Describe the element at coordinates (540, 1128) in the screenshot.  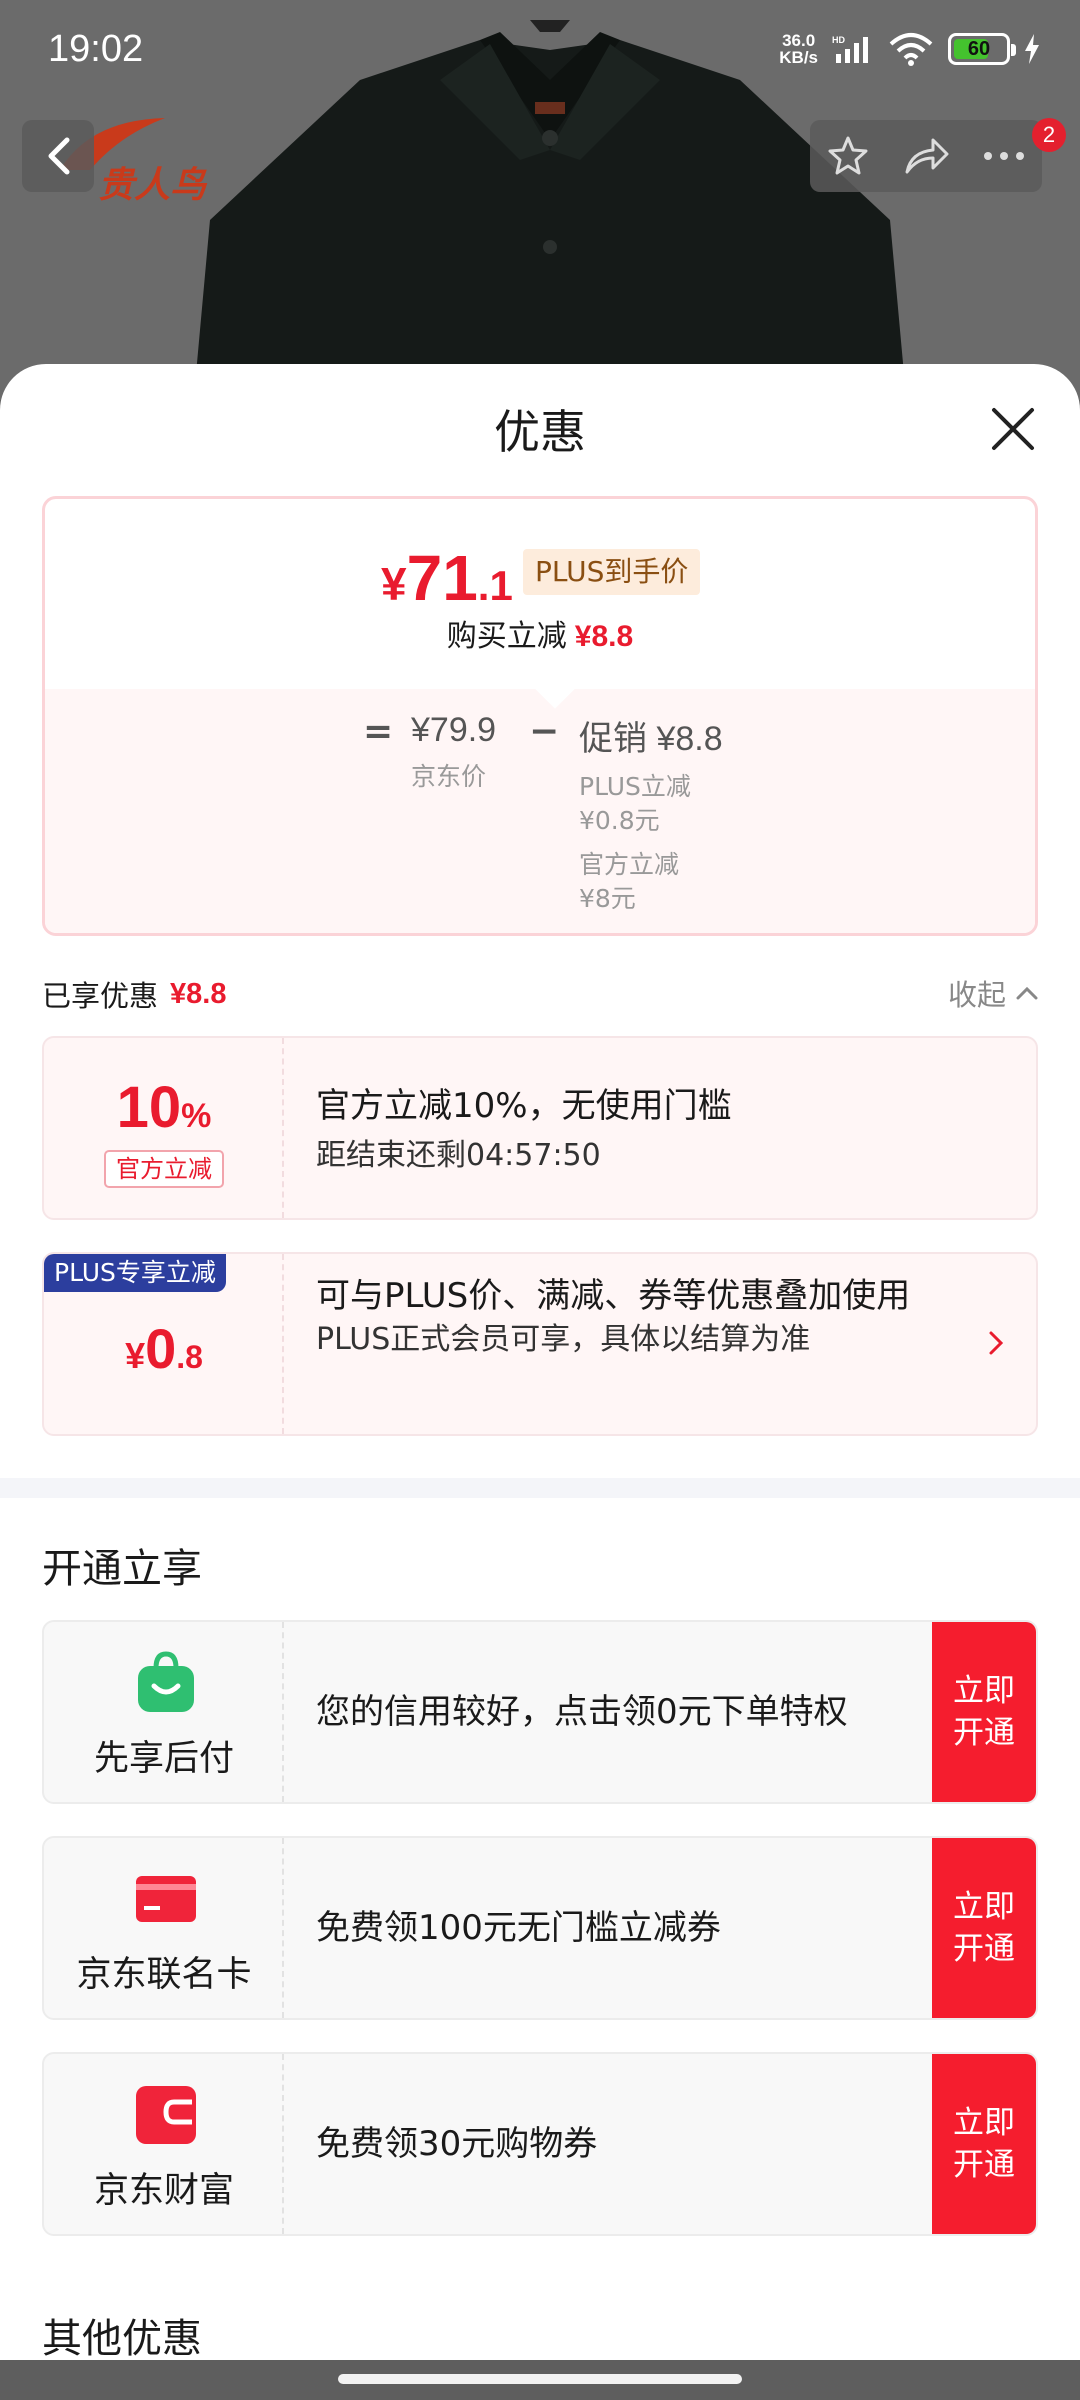
I see `official-discount-coupon: 10% 官方立减 官方立减10%，无使用门槛 距结束还剩04:57:50` at that location.